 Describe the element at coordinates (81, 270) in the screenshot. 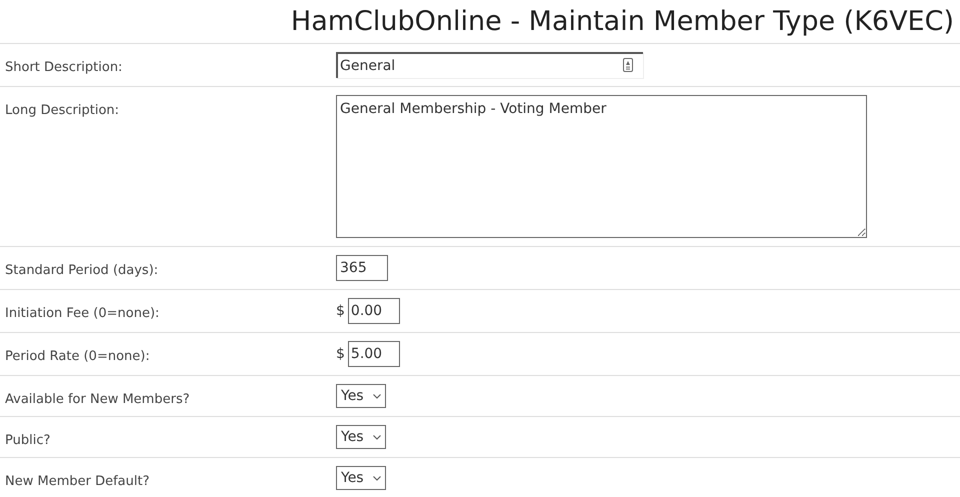

I see `field-label: Standard Period (days):` at that location.